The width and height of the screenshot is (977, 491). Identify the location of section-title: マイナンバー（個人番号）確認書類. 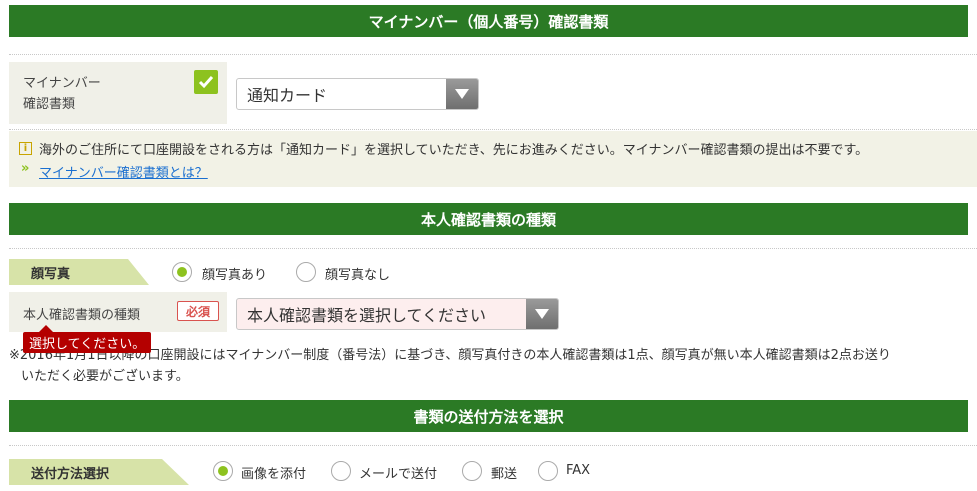
(488, 21).